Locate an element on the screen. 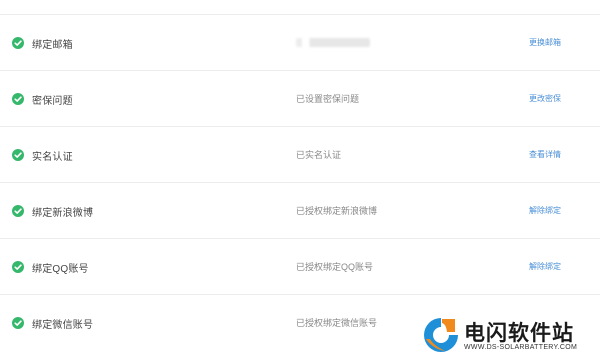 The width and height of the screenshot is (600, 362). view-details-link: 查看详情 is located at coordinates (545, 154).